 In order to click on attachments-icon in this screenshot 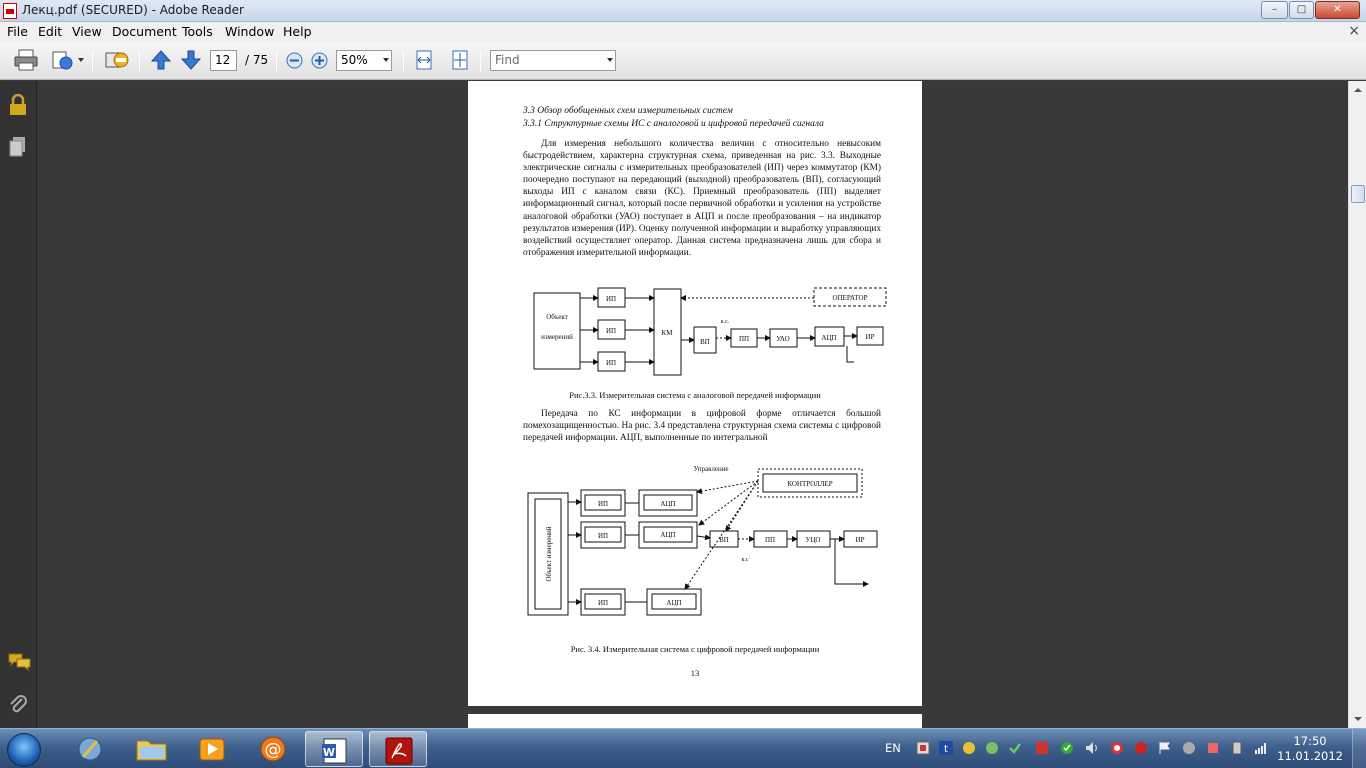, I will do `click(18, 705)`.